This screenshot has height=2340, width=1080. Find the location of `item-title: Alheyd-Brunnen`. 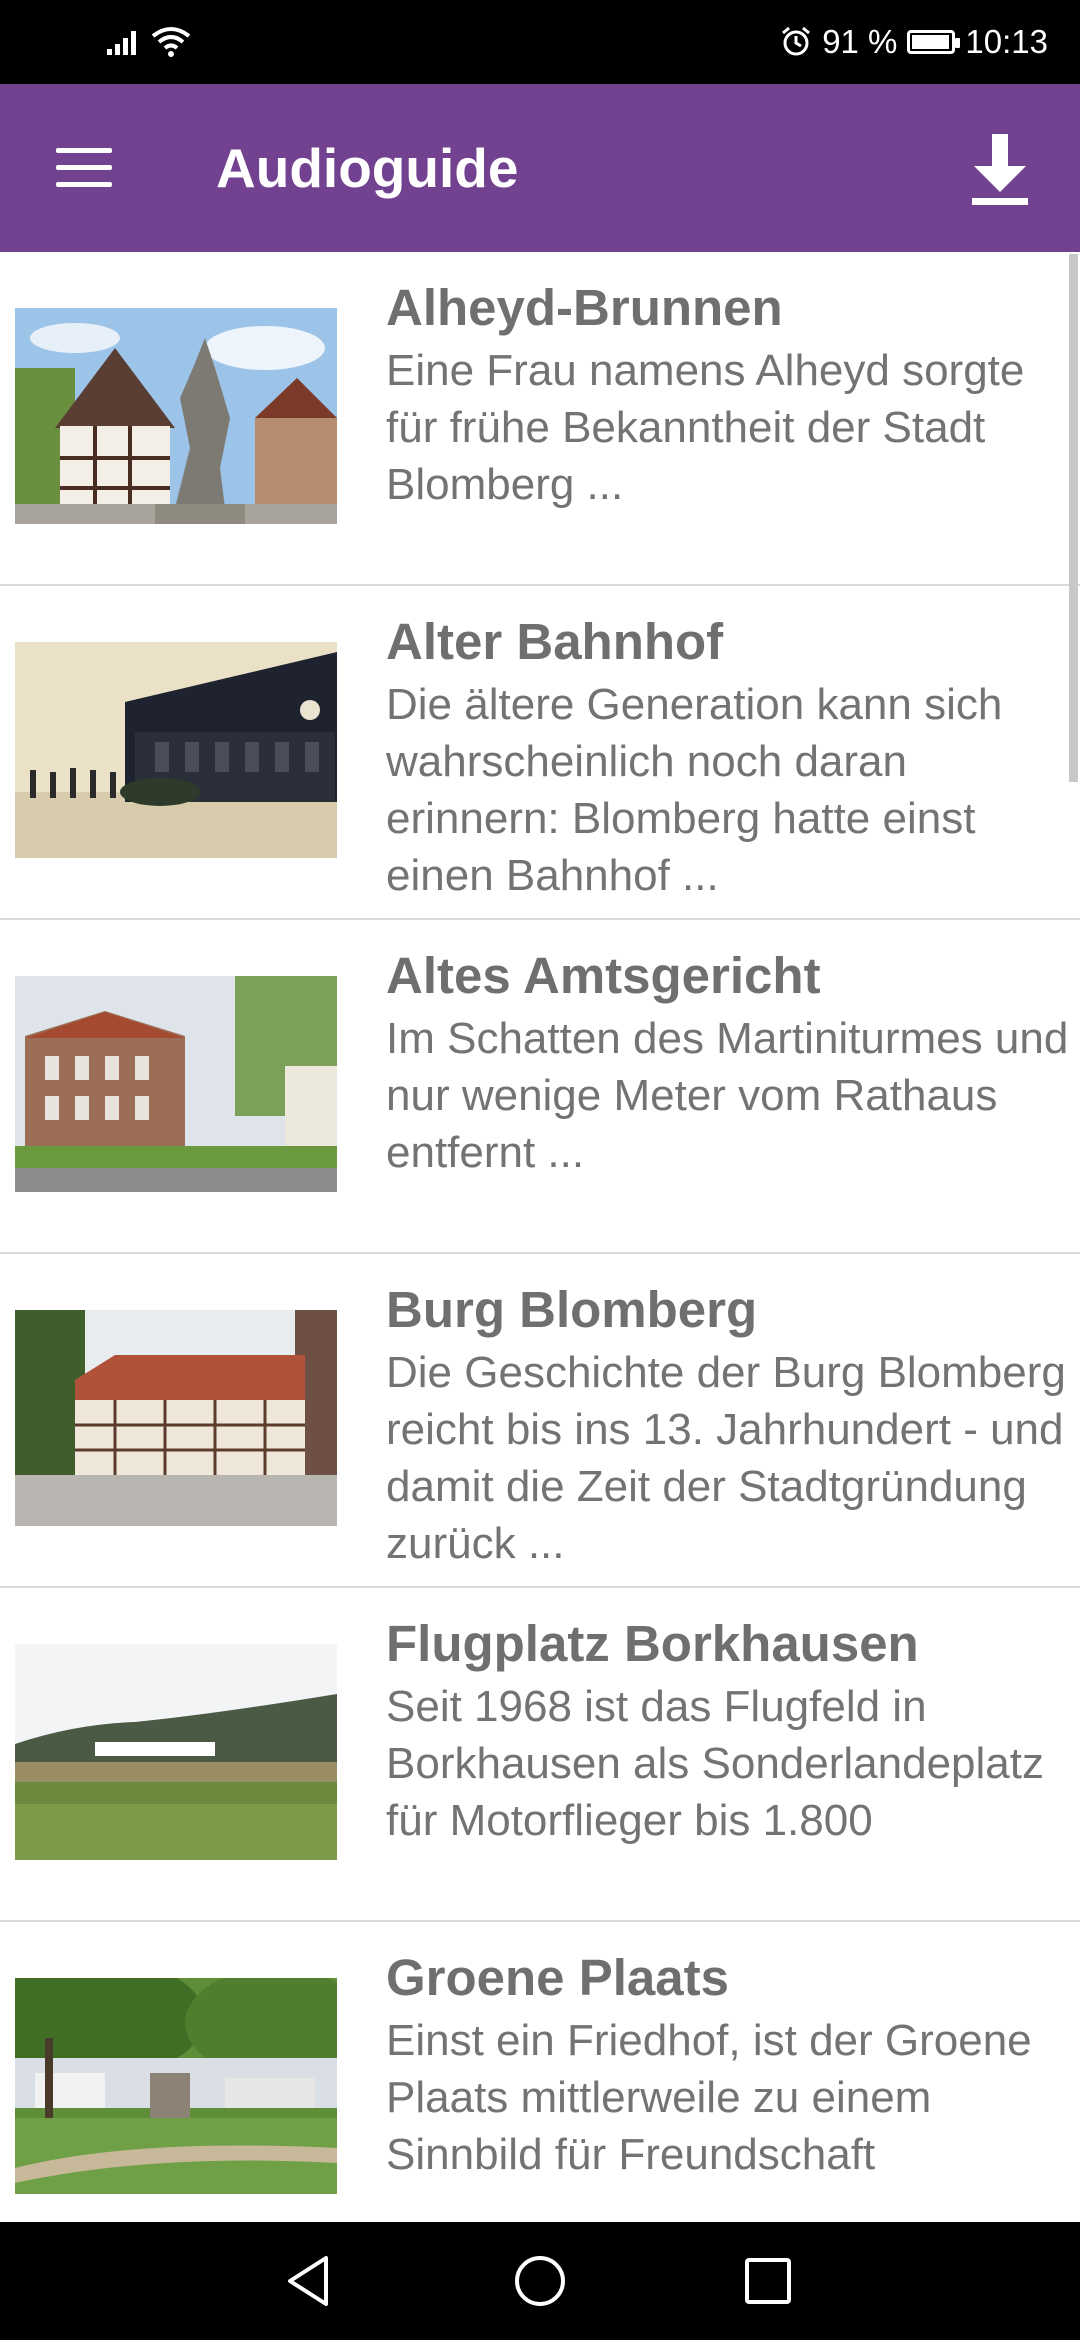

item-title: Alheyd-Brunnen is located at coordinates (584, 307).